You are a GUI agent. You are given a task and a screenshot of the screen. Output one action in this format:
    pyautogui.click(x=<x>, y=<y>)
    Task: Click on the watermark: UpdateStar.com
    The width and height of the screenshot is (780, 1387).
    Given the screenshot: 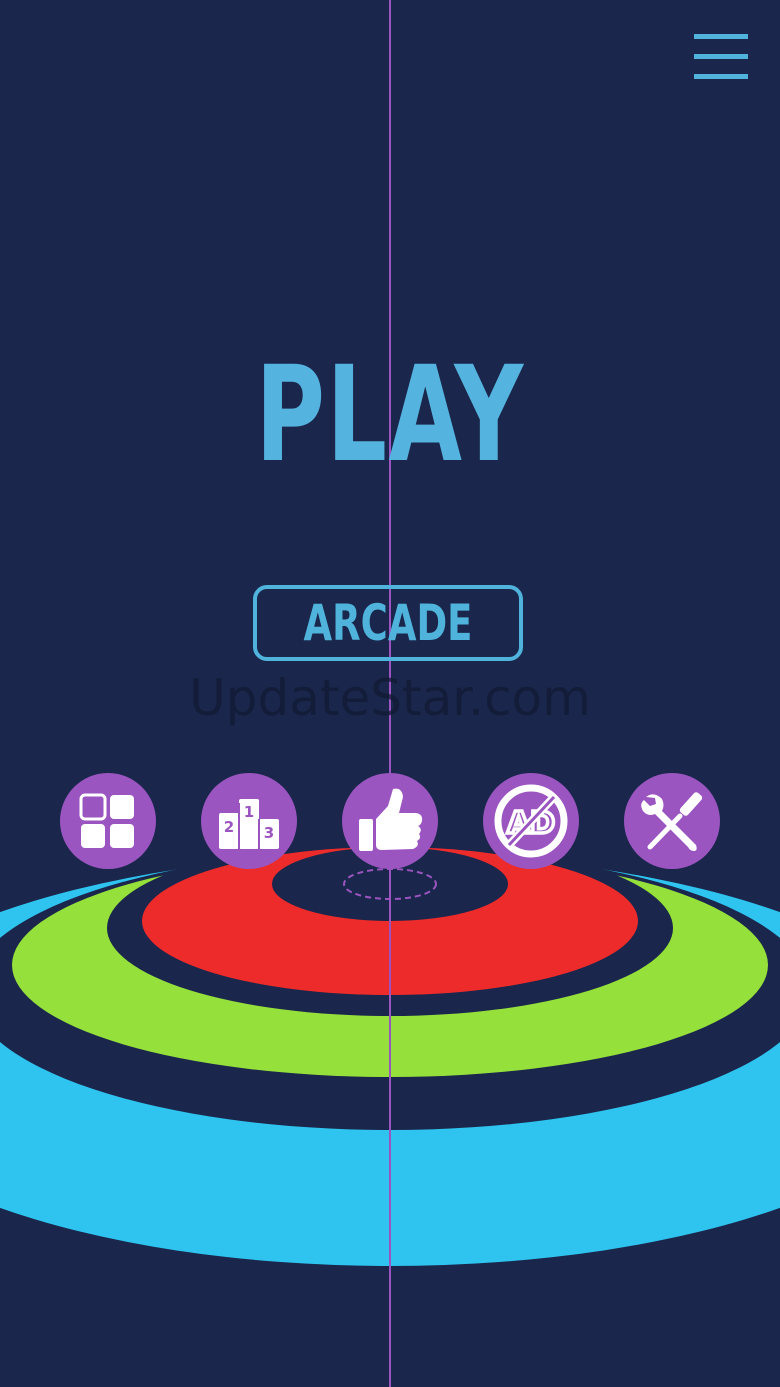 What is the action you would take?
    pyautogui.click(x=390, y=698)
    